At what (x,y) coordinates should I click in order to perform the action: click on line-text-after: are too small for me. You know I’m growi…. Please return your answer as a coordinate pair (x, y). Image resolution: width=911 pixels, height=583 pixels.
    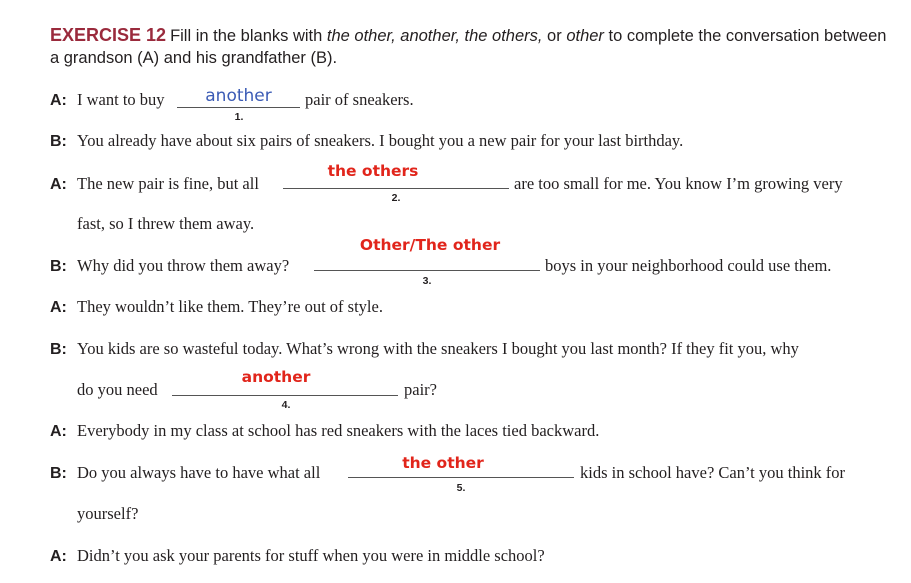
    Looking at the image, I should click on (678, 183).